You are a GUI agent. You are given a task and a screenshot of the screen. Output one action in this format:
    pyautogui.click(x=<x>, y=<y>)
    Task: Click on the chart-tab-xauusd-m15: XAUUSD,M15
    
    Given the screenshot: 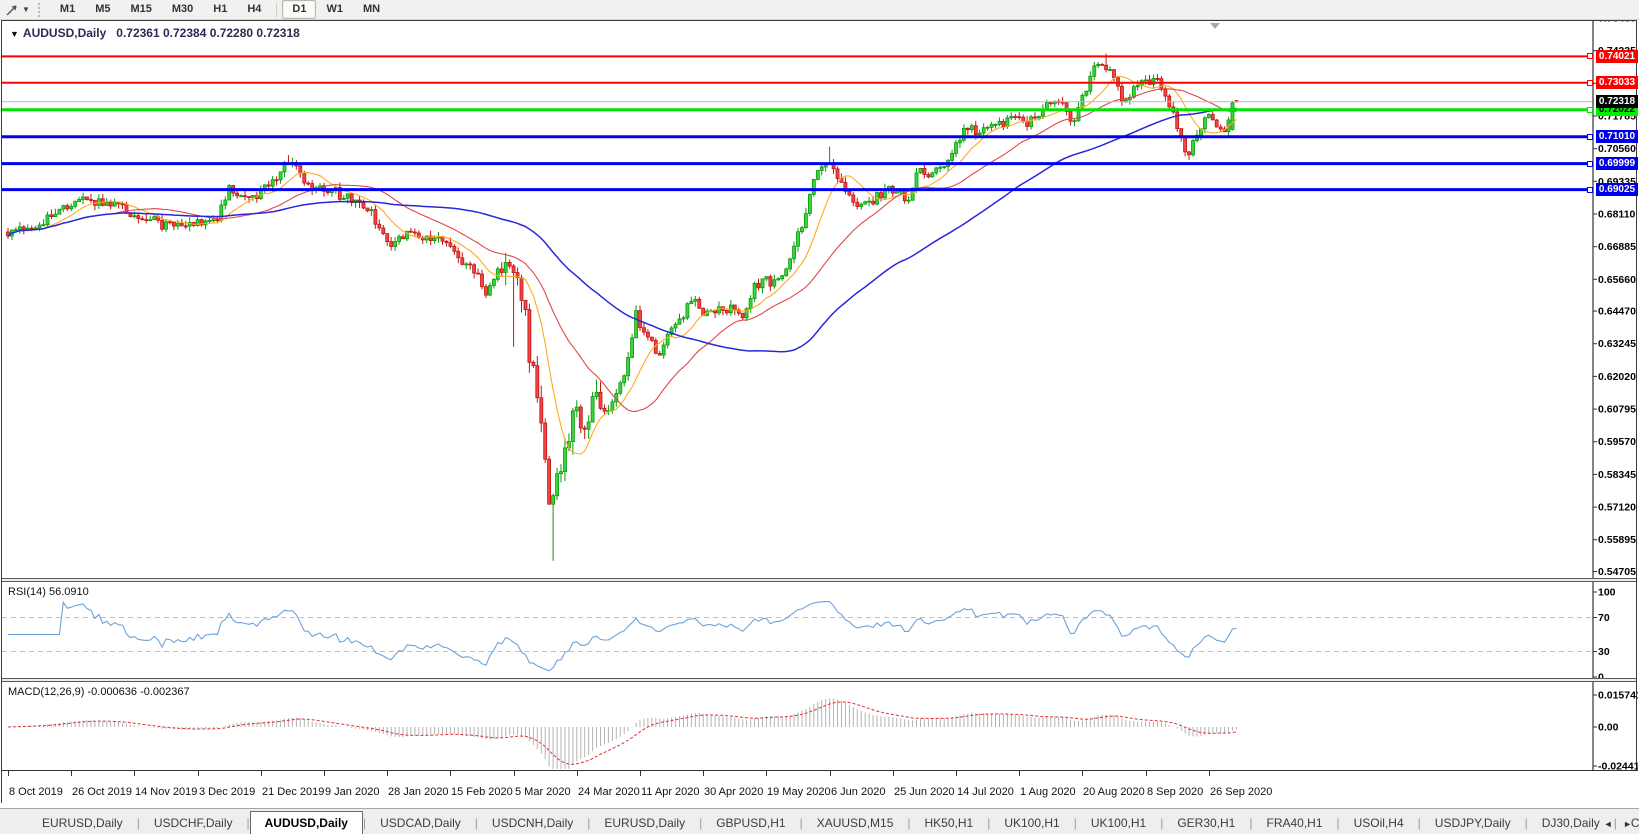 What is the action you would take?
    pyautogui.click(x=855, y=823)
    